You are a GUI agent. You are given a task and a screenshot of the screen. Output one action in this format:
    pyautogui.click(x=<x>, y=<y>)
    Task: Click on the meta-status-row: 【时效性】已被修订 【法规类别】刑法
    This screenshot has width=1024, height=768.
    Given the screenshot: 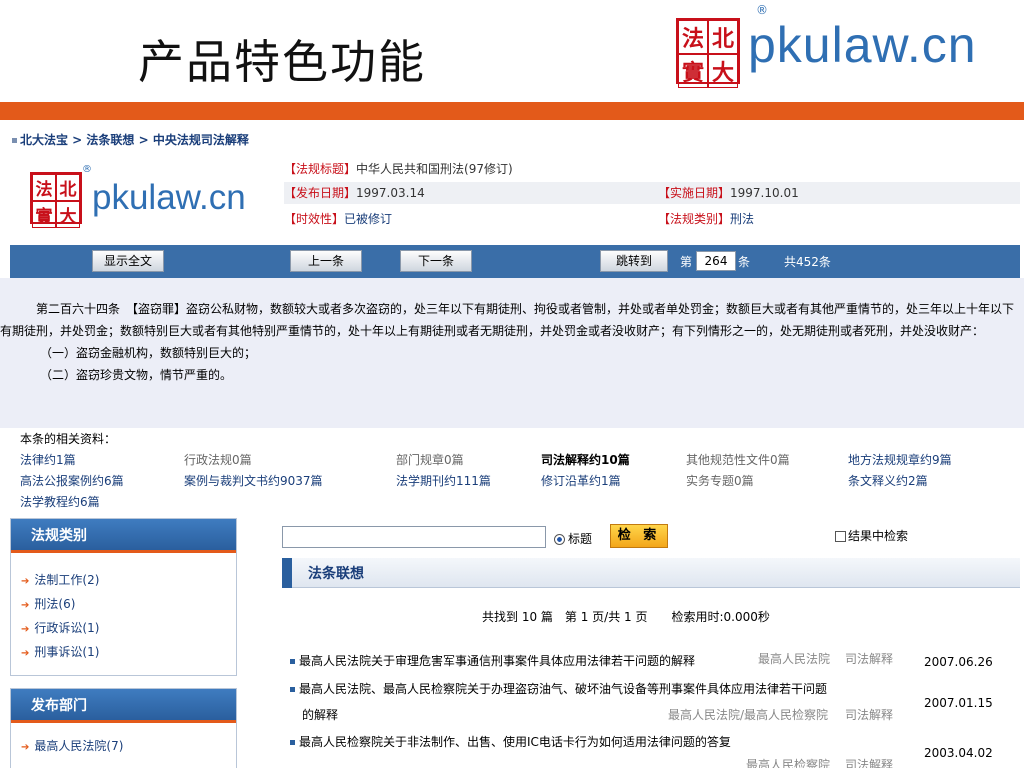 What is the action you would take?
    pyautogui.click(x=519, y=219)
    